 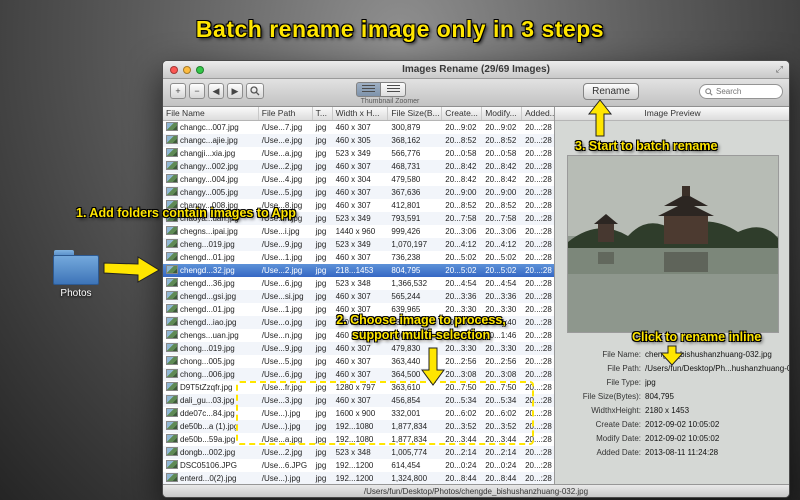 What do you see at coordinates (672, 244) in the screenshot?
I see `preview-photo` at bounding box center [672, 244].